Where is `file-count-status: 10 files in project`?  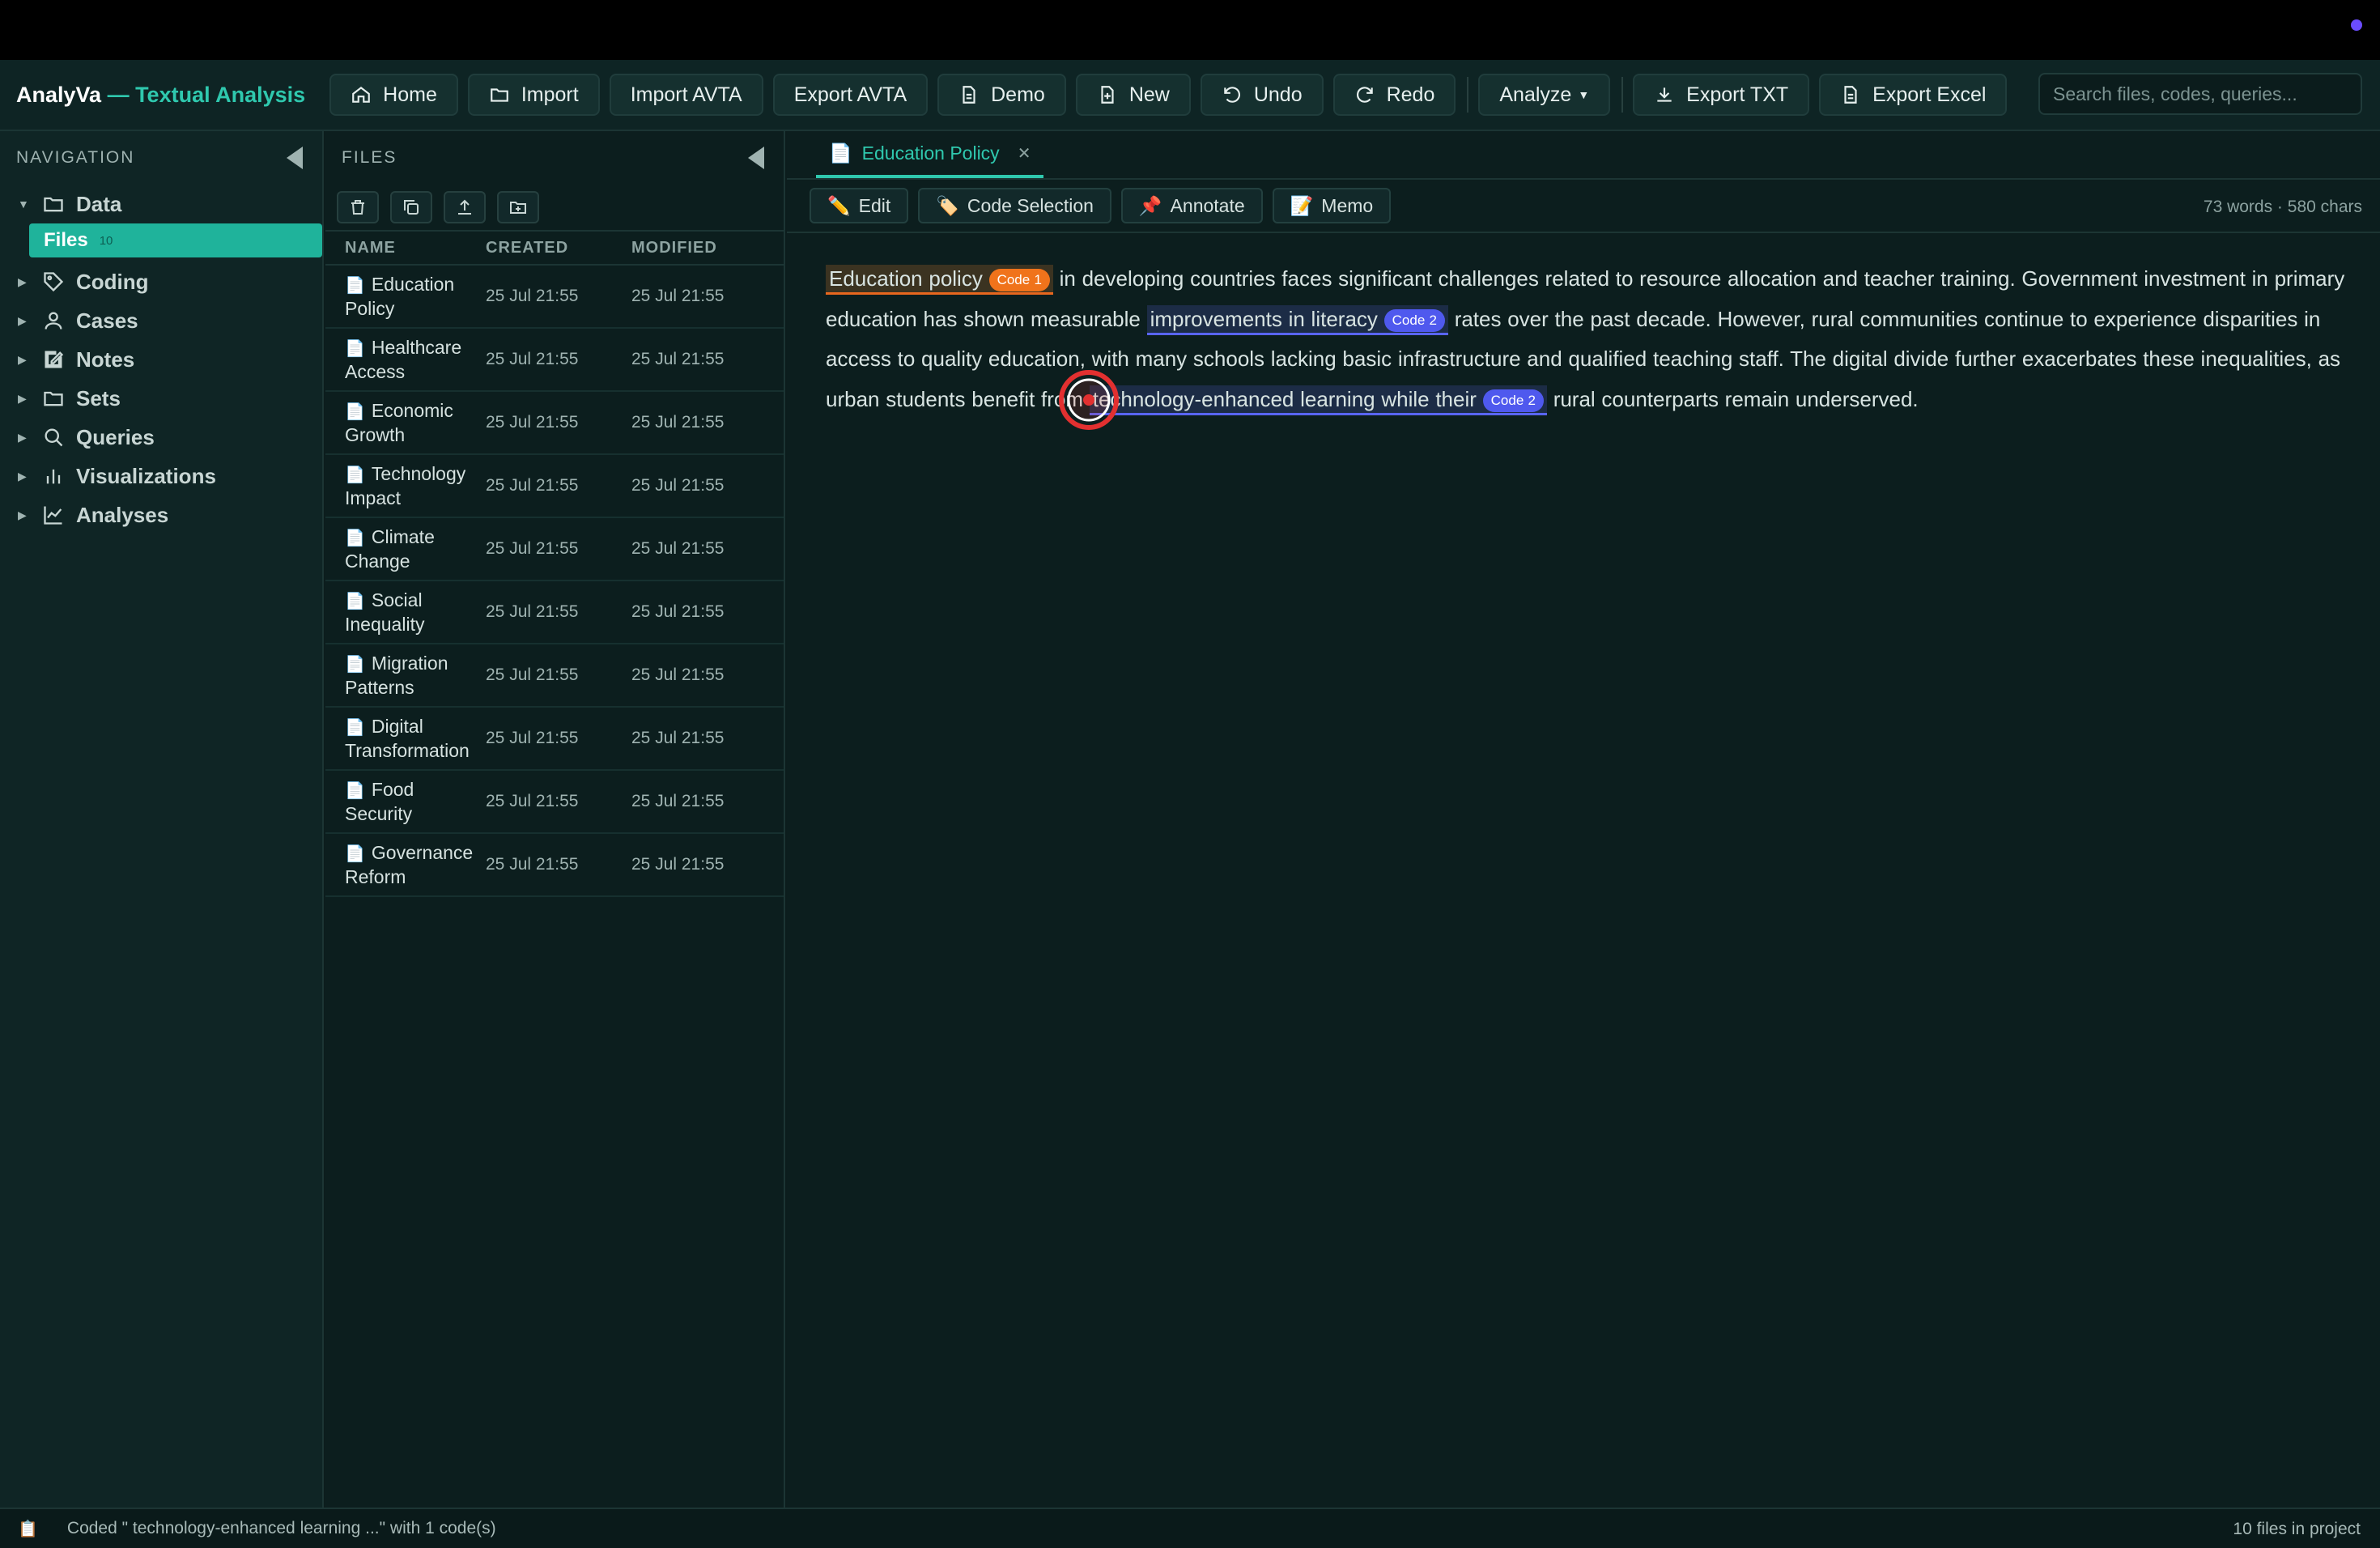
file-count-status: 10 files in project is located at coordinates (2297, 1529).